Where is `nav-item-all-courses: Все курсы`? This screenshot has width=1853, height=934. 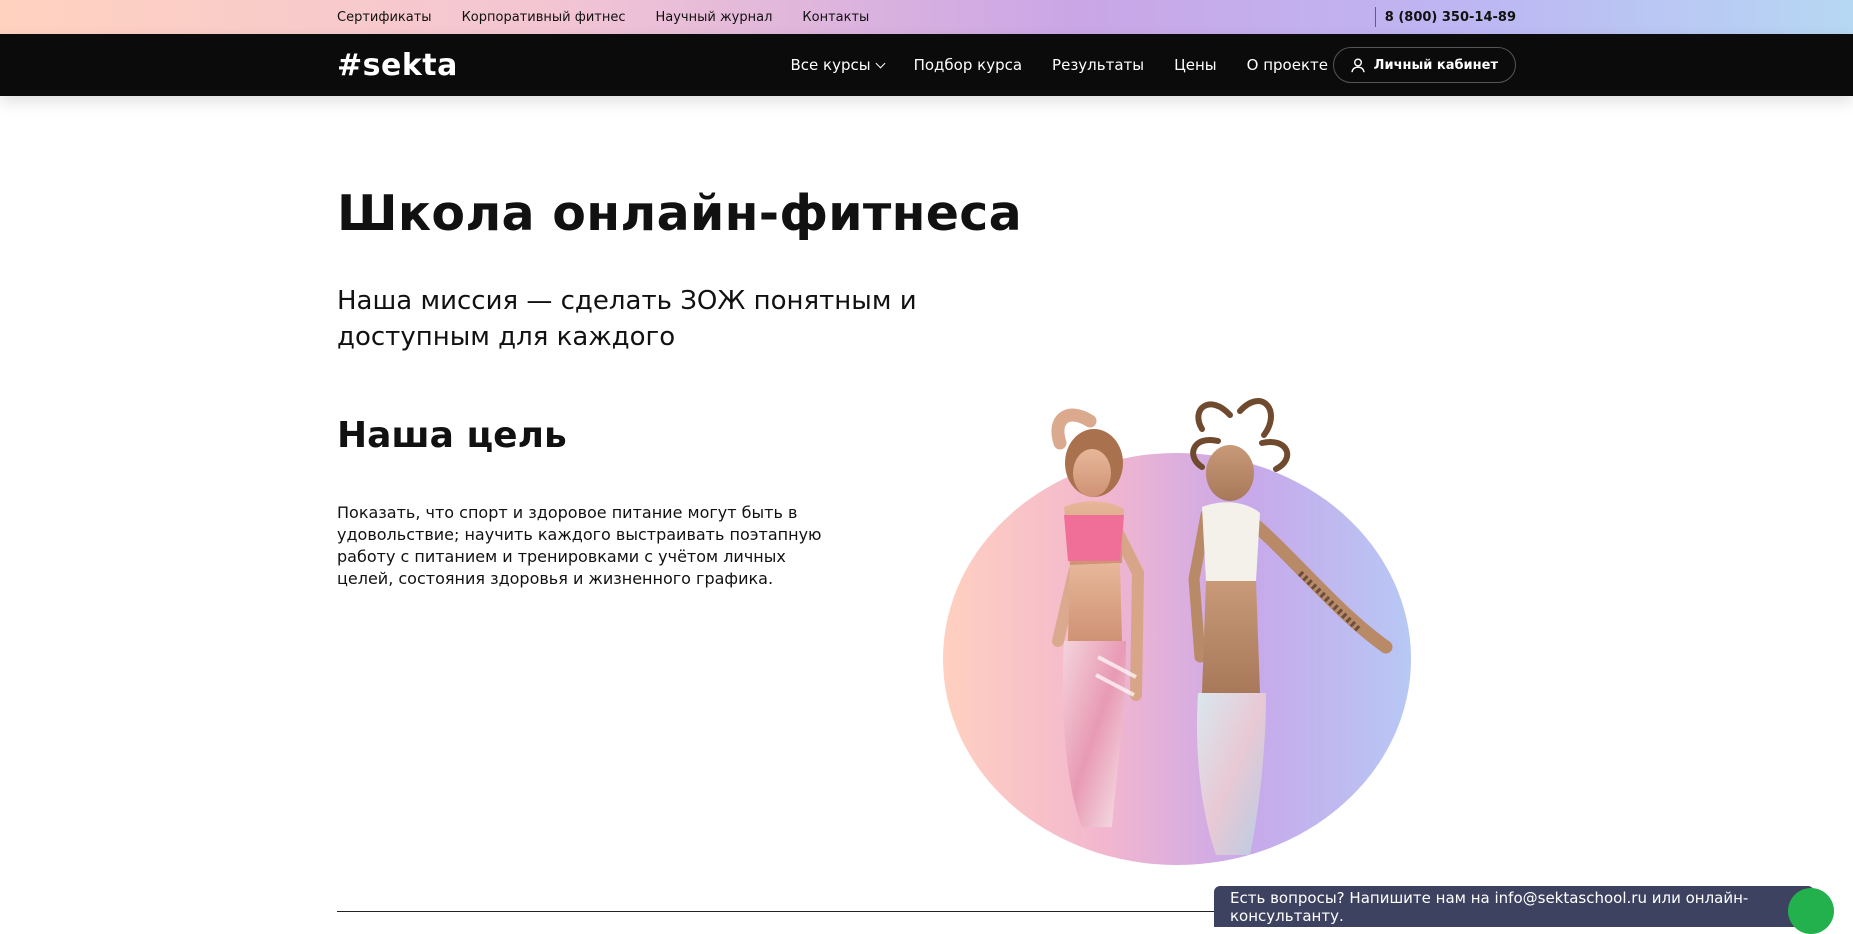
nav-item-all-courses: Все курсы is located at coordinates (838, 65).